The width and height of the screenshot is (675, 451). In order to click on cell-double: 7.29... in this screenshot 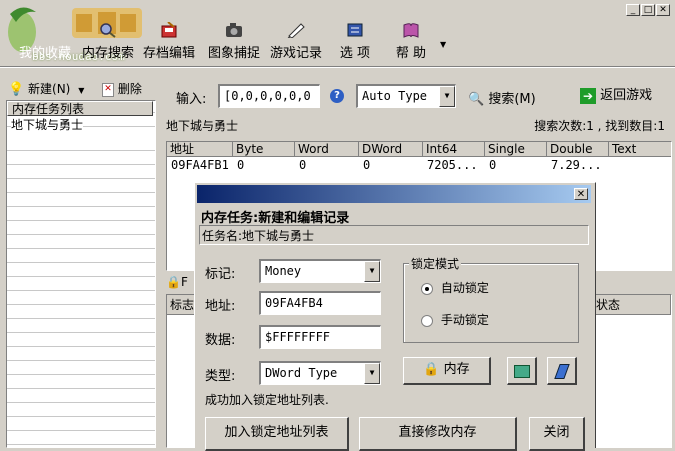, I will do `click(576, 165)`.